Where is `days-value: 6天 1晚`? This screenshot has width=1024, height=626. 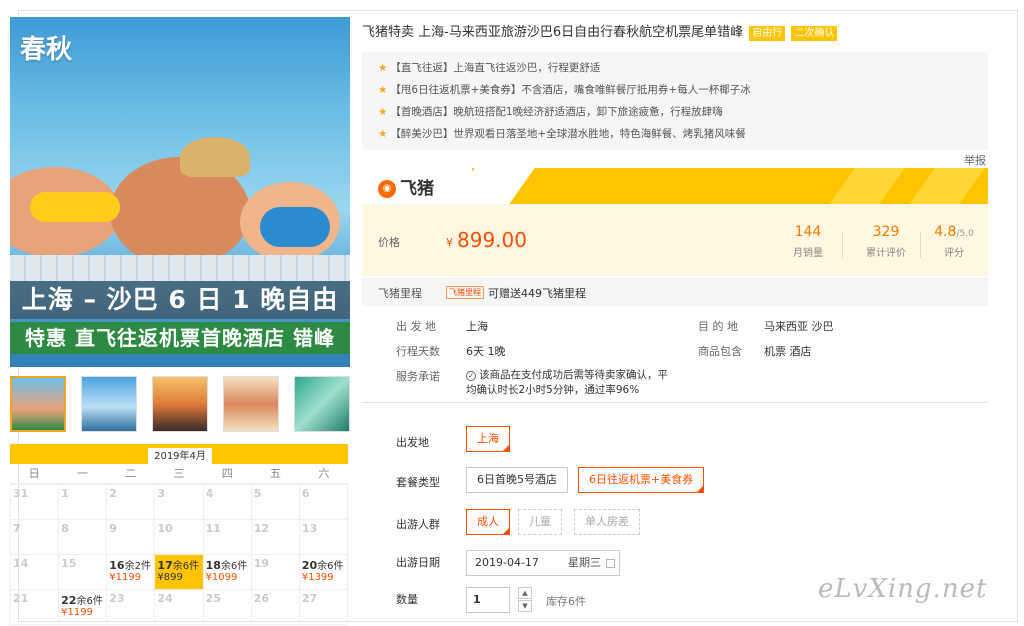 days-value: 6天 1晚 is located at coordinates (486, 351).